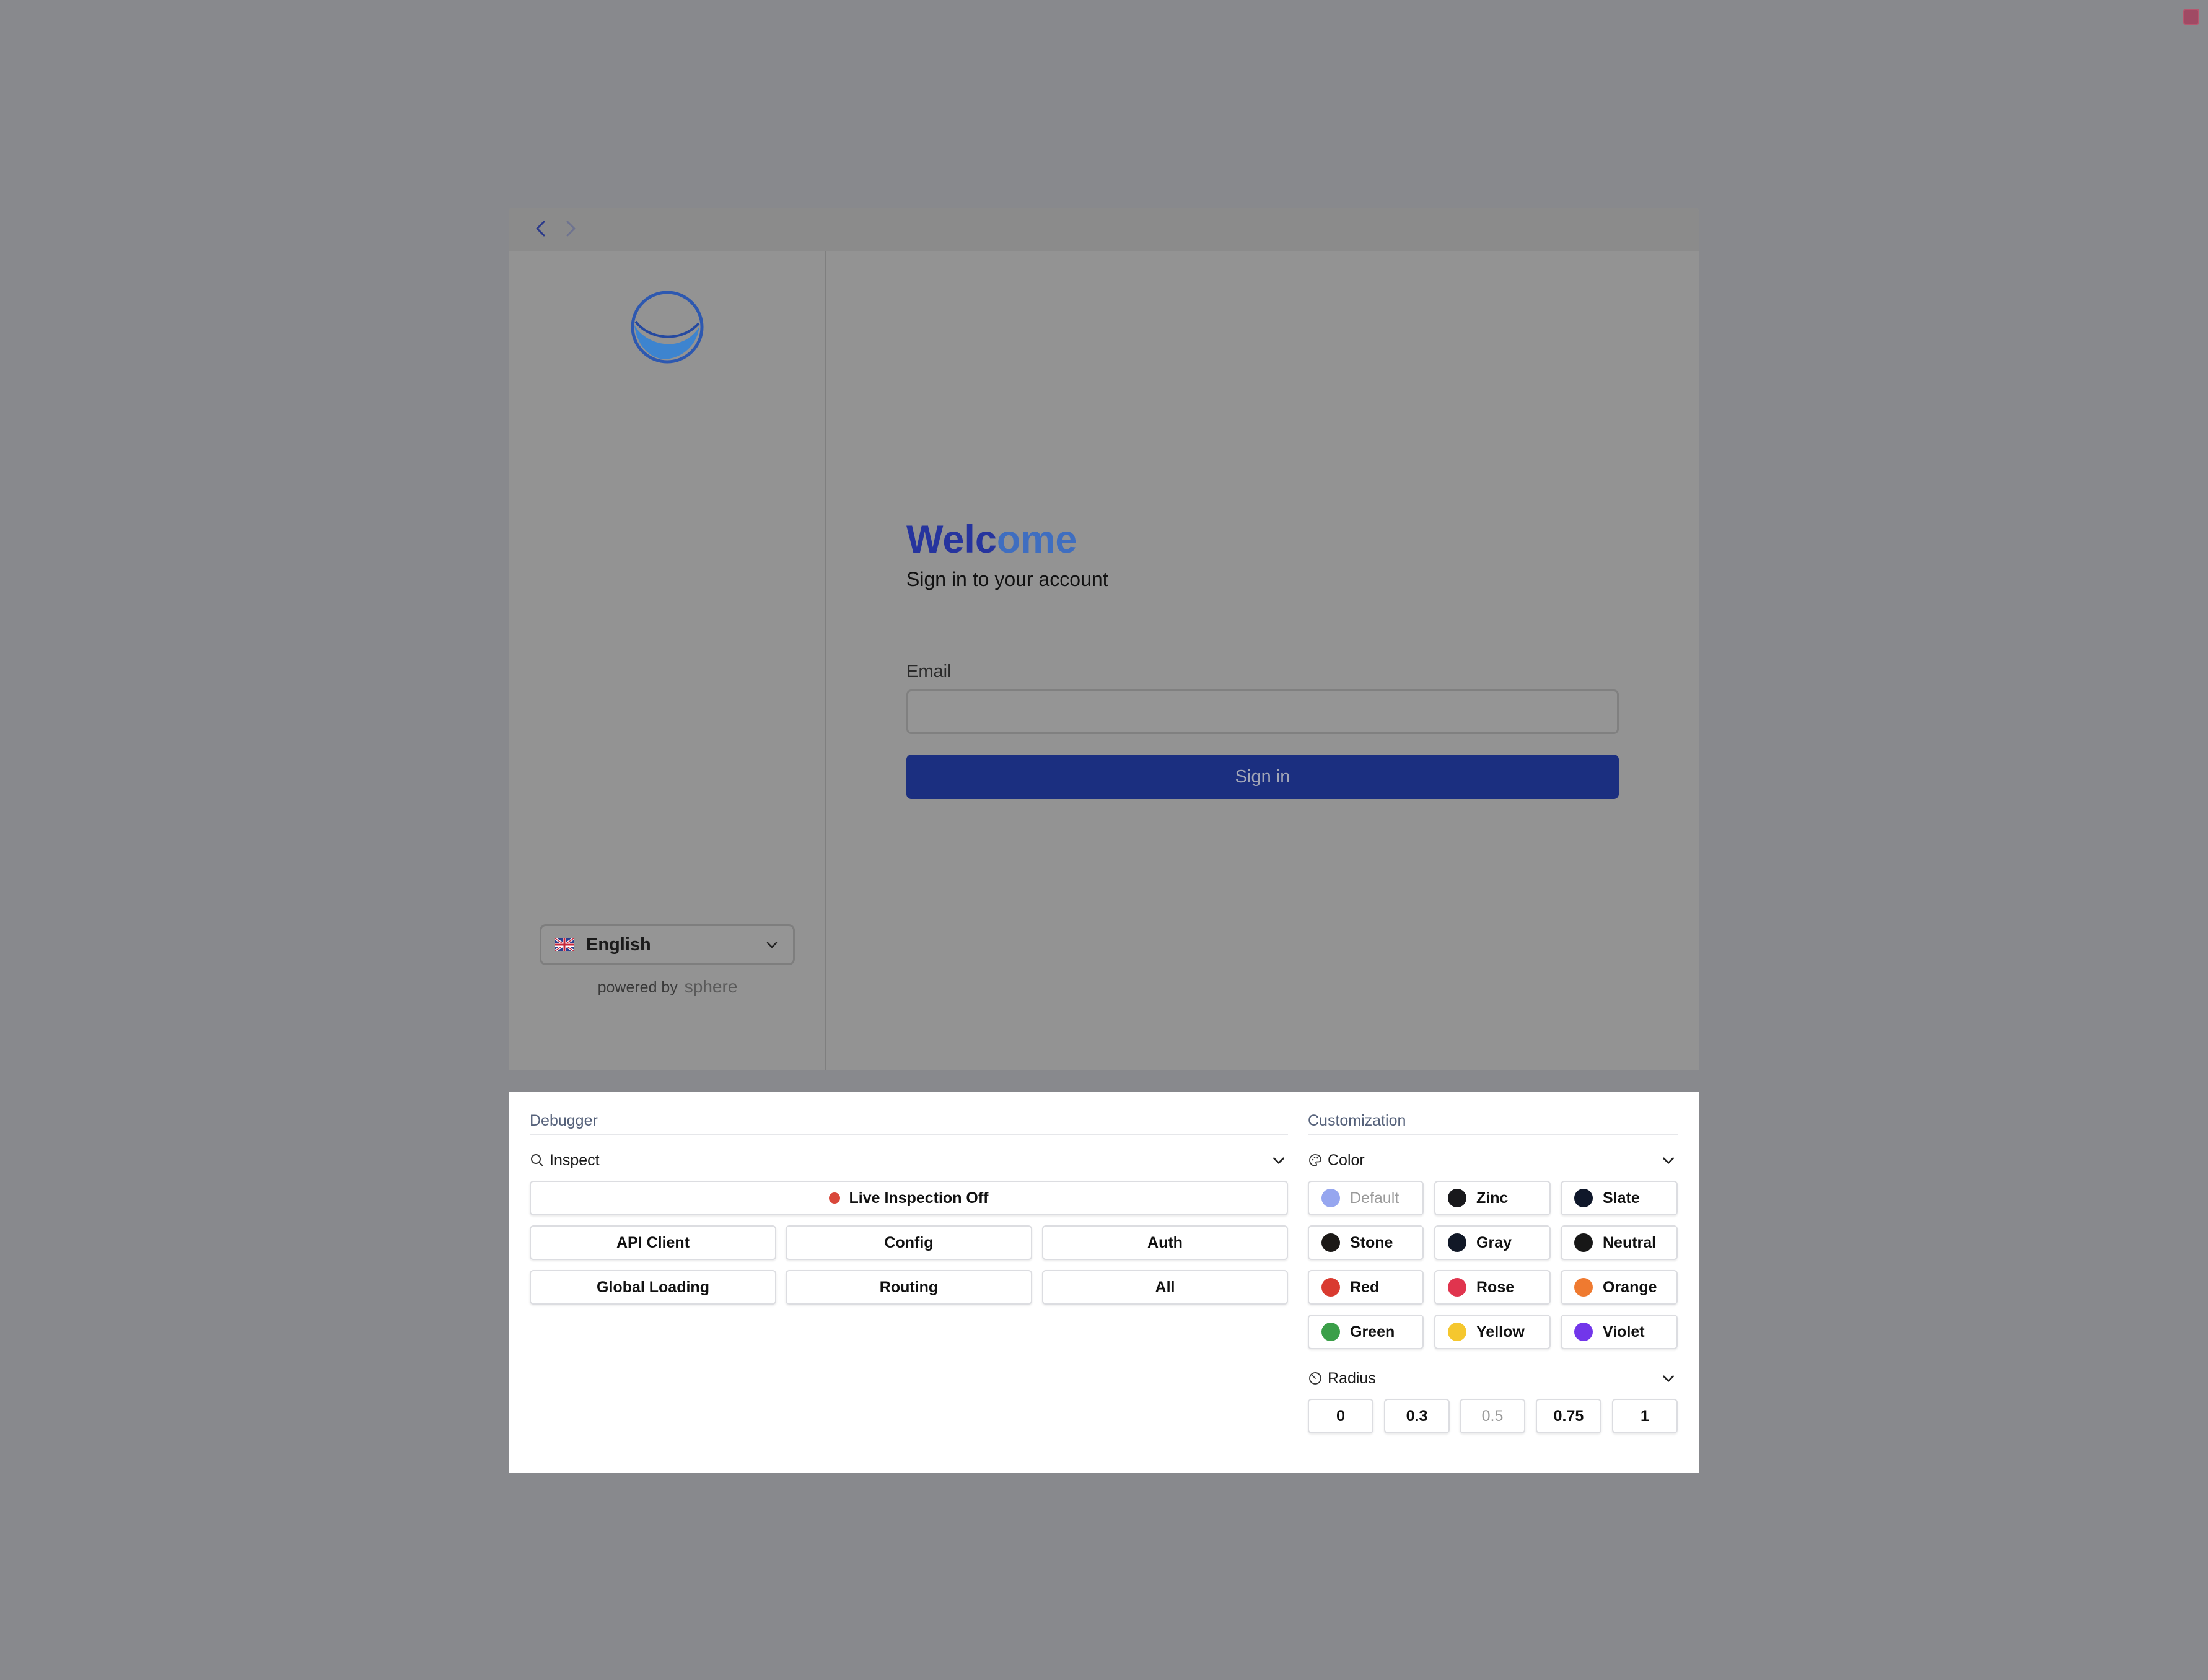 This screenshot has width=2208, height=1680. I want to click on color-default-button: Default, so click(1366, 1198).